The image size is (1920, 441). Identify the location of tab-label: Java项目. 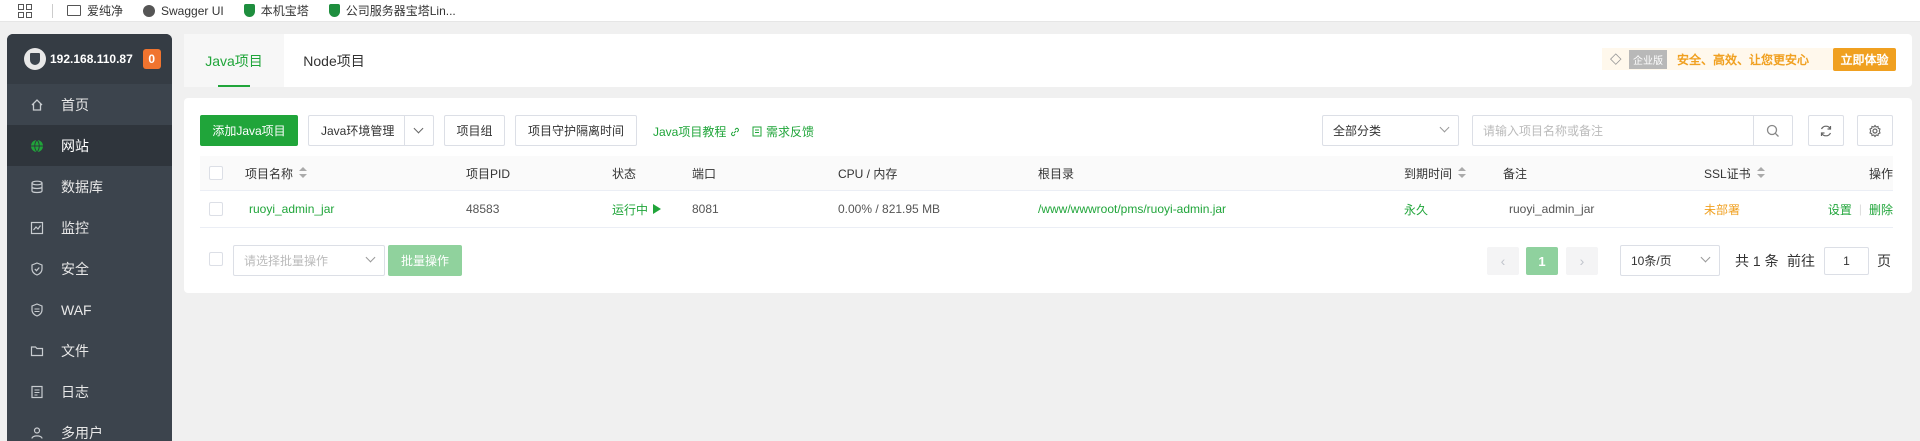
(234, 60).